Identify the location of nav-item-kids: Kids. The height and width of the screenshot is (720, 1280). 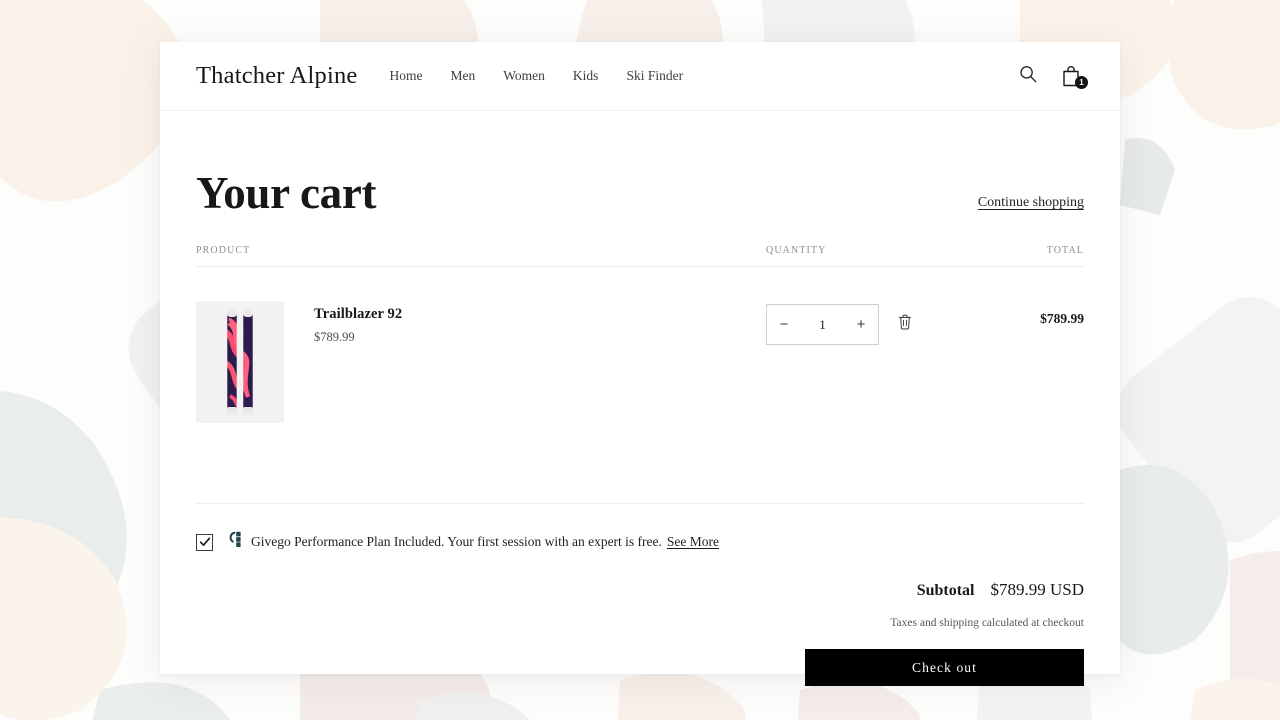
(586, 76).